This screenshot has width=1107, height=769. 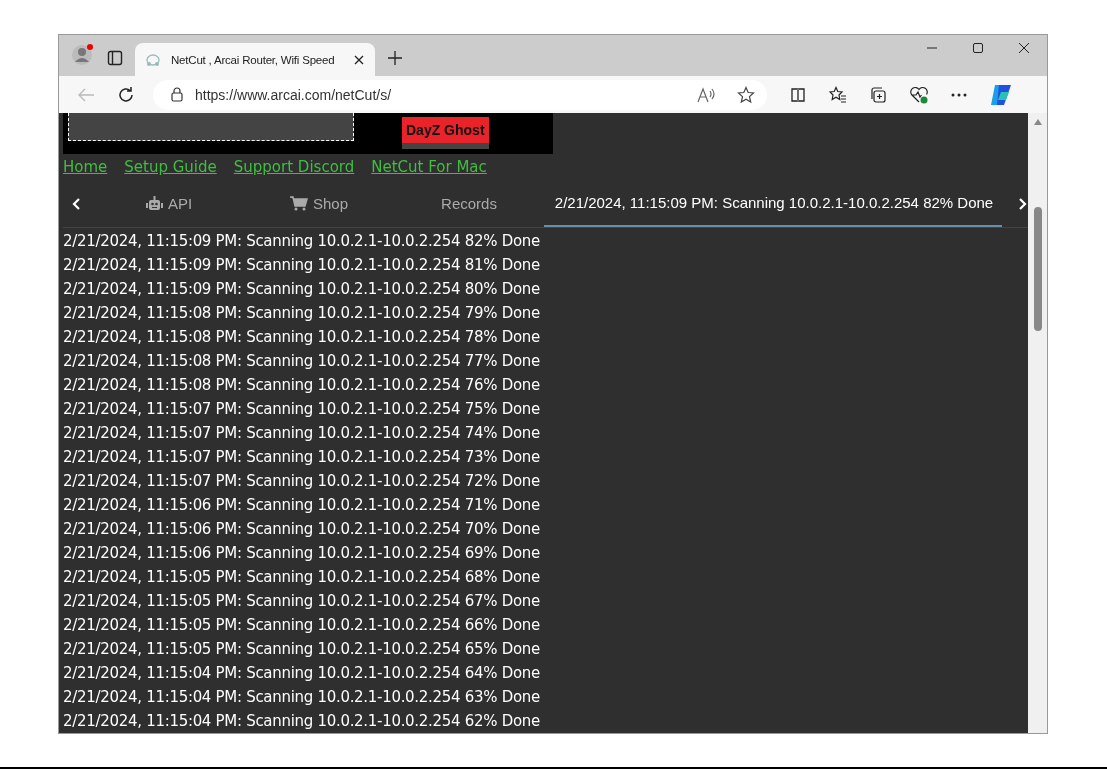 I want to click on log-line: 2/21/2024, 11:15:09 PM: Scanning 10.0.2.1-10.0.2.254 82% Done, so click(x=302, y=241).